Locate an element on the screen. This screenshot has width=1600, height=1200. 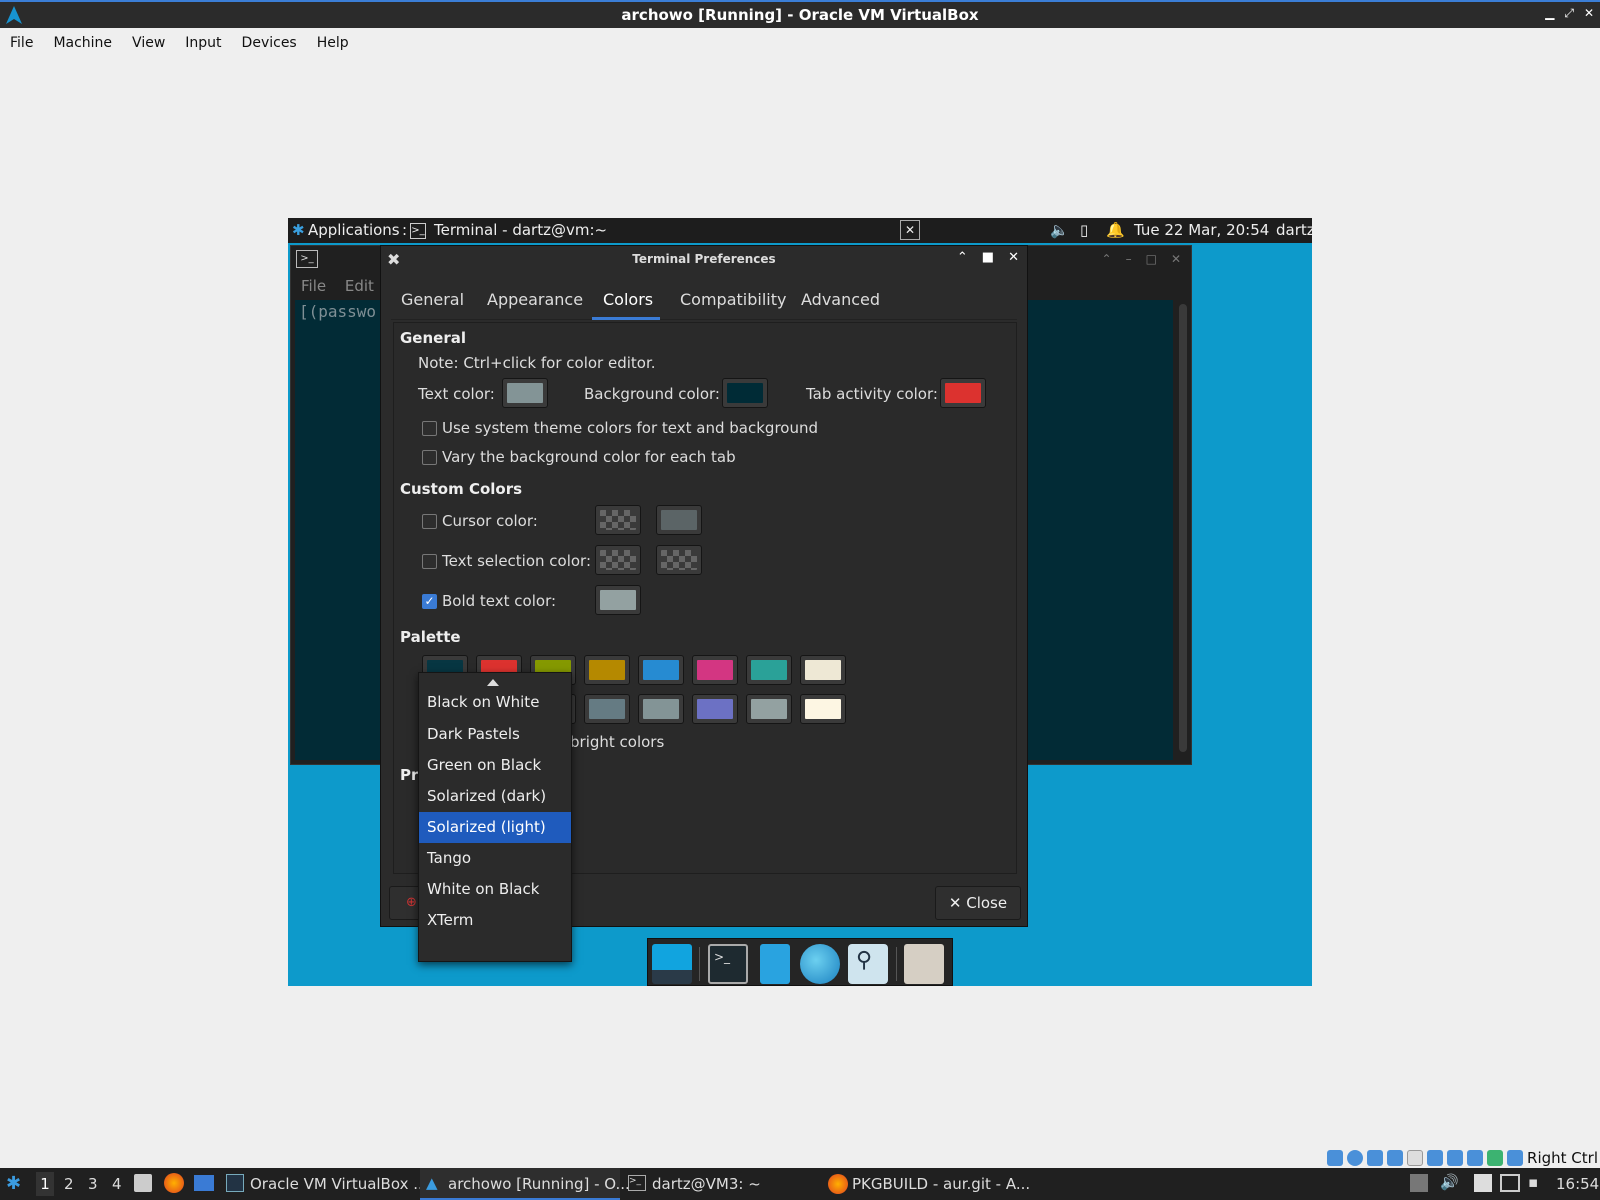
vary-background-checkbox is located at coordinates (429, 457).